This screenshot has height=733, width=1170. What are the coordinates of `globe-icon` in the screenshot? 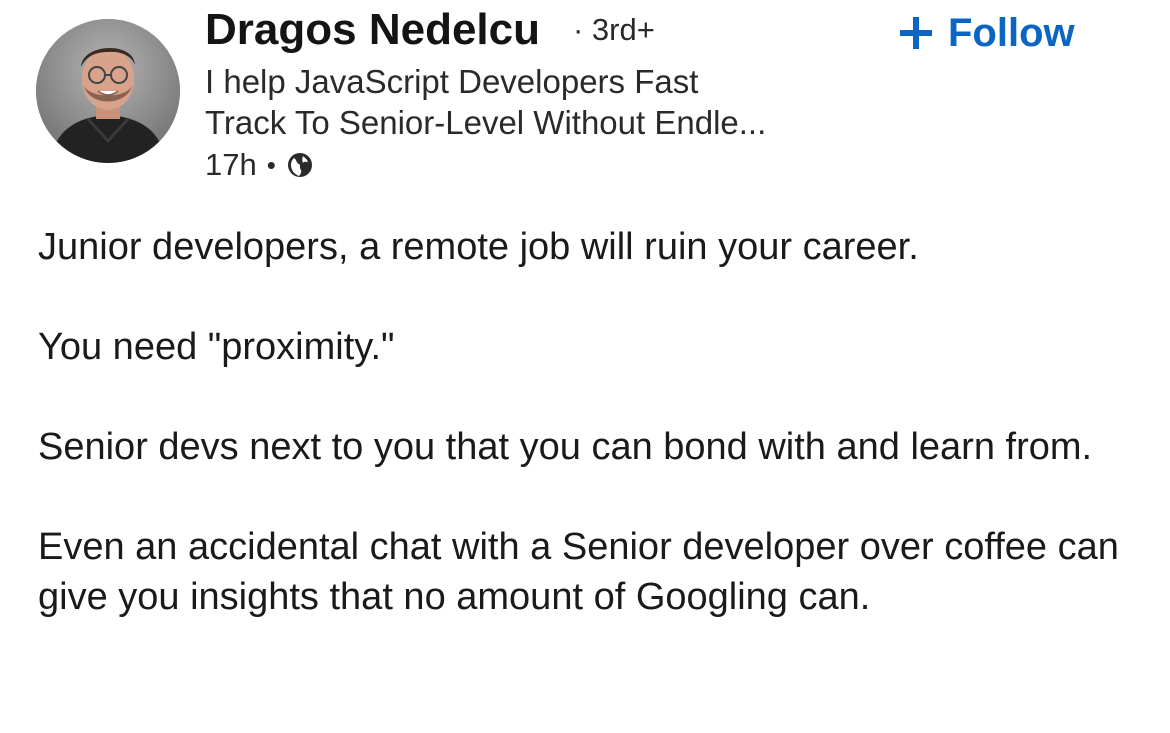 It's located at (300, 165).